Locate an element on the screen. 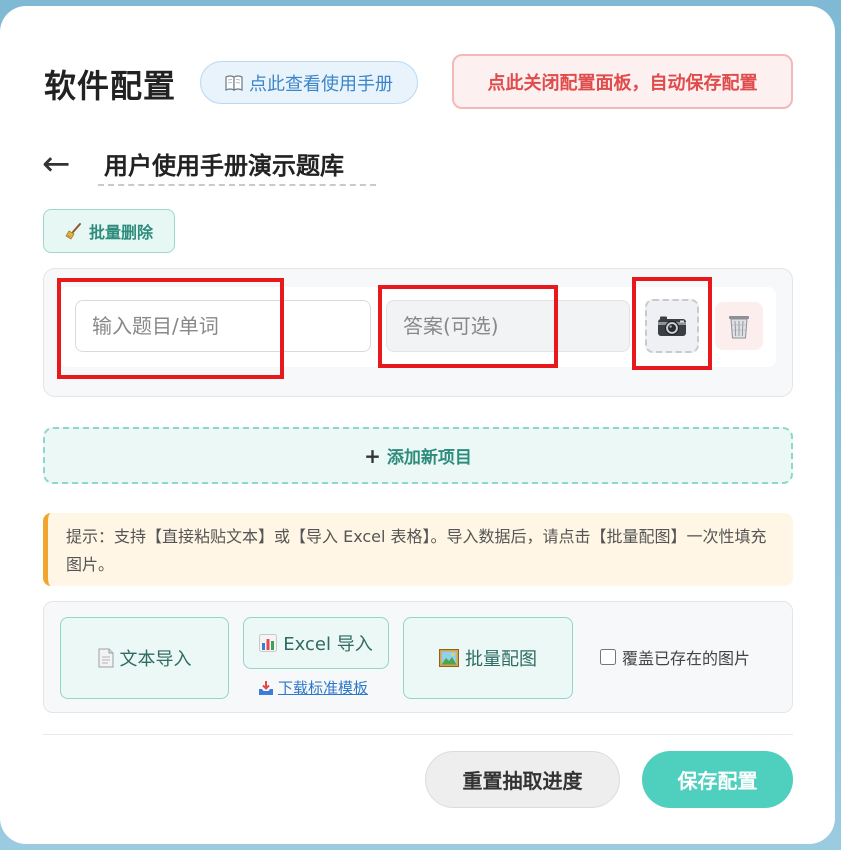 The width and height of the screenshot is (841, 850). page-title: 软件配置 is located at coordinates (110, 86).